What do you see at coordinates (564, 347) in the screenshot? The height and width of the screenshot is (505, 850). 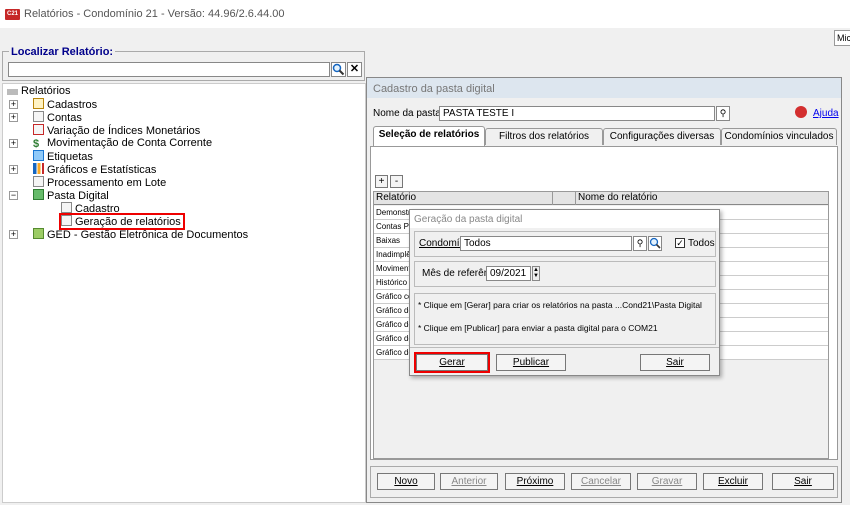 I see `divider` at bounding box center [564, 347].